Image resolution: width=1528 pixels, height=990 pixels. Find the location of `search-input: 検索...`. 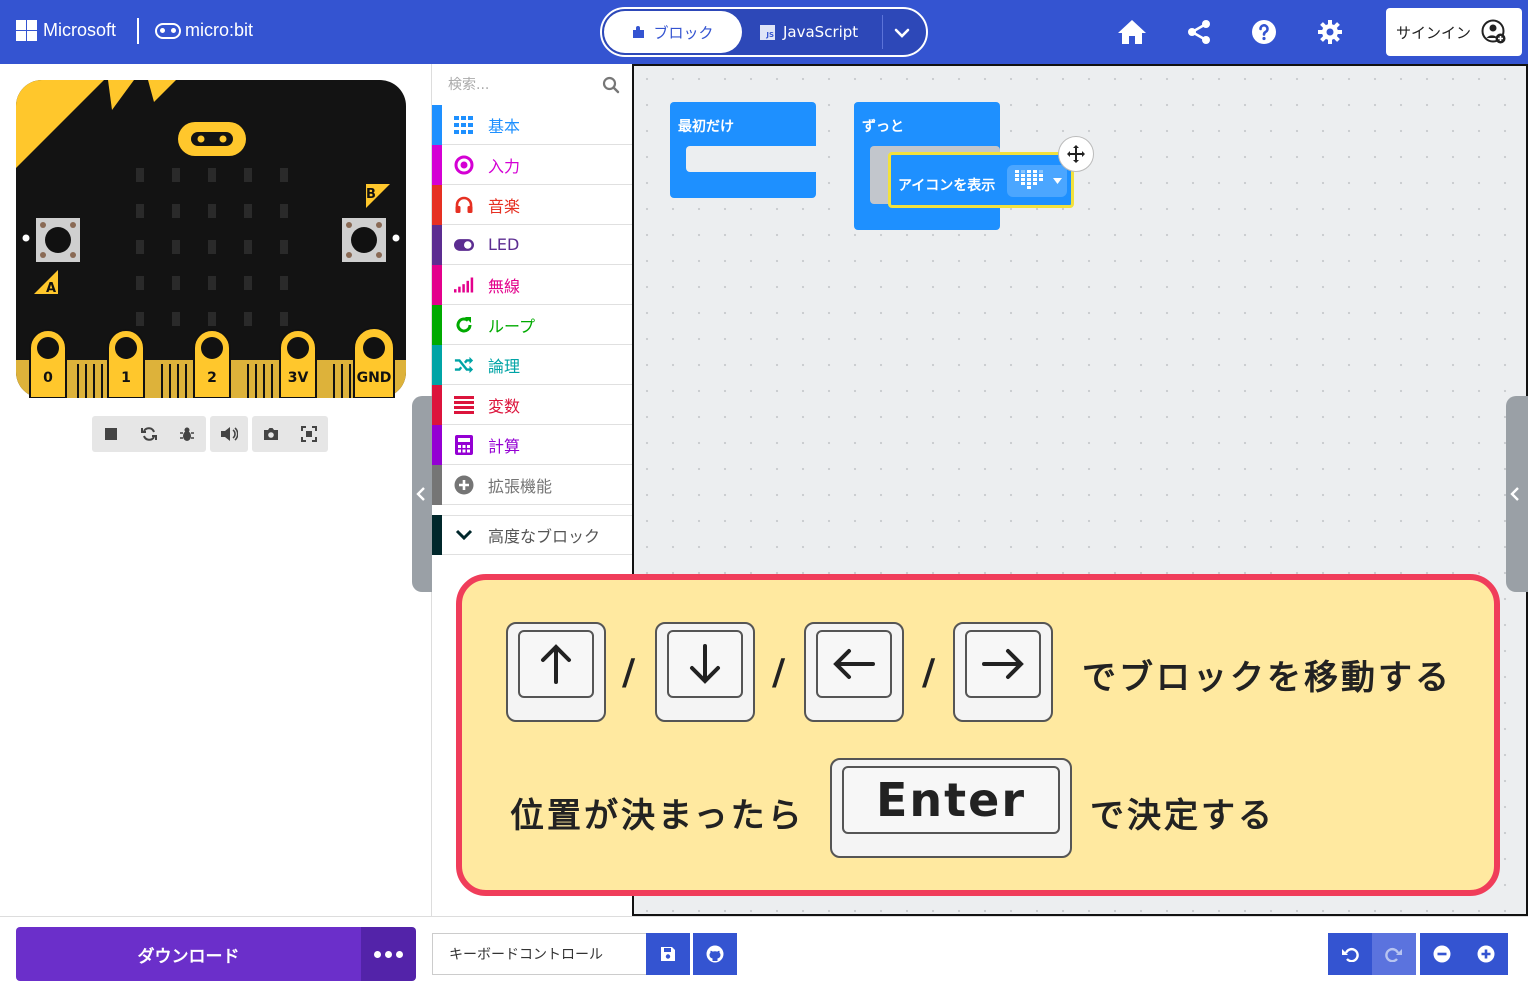

search-input: 検索... is located at coordinates (468, 84).